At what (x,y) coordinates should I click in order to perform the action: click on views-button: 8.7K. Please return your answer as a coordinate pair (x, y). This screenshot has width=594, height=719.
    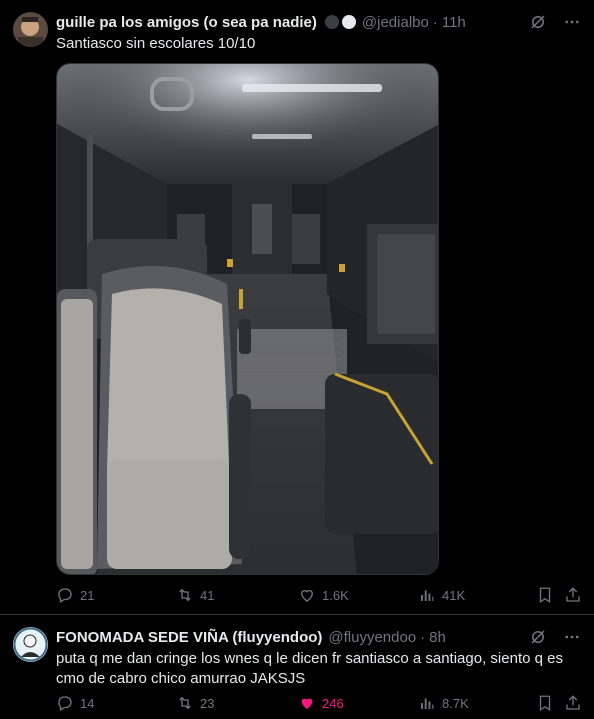
    Looking at the image, I should click on (443, 703).